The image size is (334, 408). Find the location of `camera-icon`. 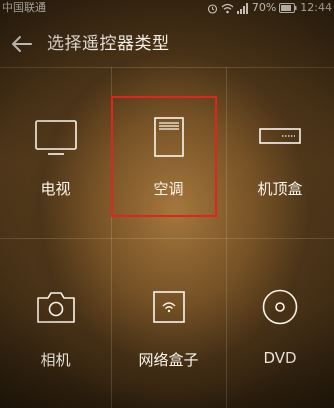

camera-icon is located at coordinates (55, 307).